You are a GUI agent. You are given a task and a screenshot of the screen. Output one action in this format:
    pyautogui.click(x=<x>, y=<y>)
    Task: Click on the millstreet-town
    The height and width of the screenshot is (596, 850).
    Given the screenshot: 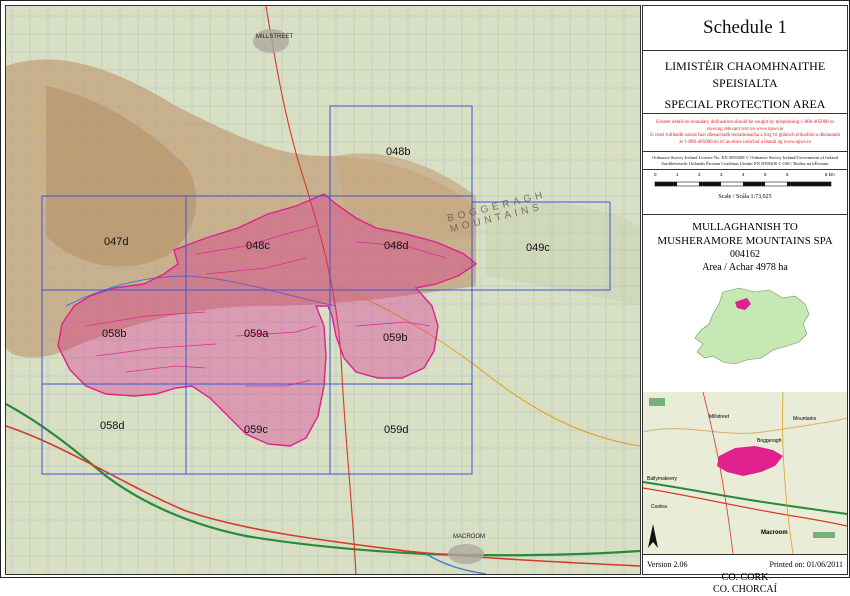 What is the action you would take?
    pyautogui.click(x=271, y=41)
    